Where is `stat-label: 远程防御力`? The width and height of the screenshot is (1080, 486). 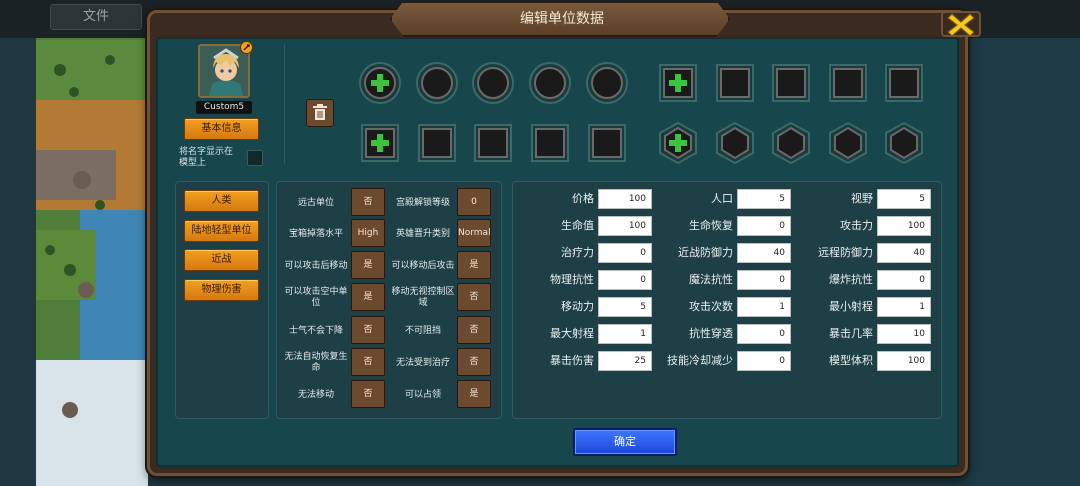
stat-label: 远程防御力 is located at coordinates (845, 252).